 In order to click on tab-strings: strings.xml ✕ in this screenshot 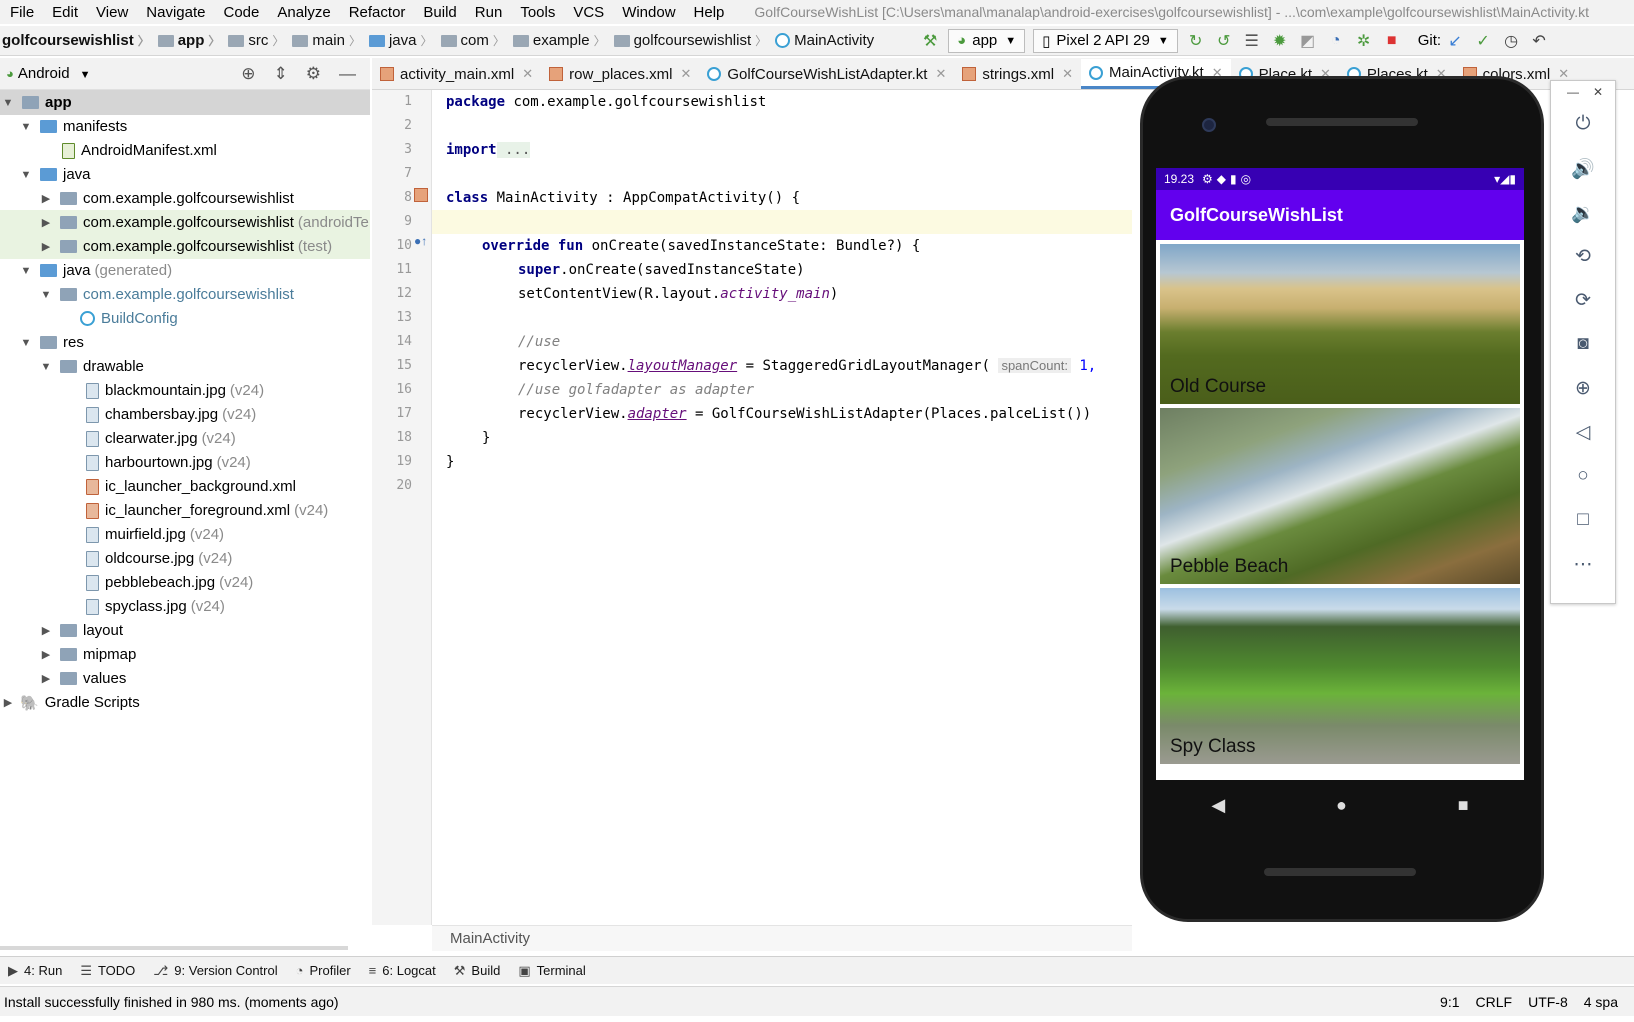, I will do `click(1017, 74)`.